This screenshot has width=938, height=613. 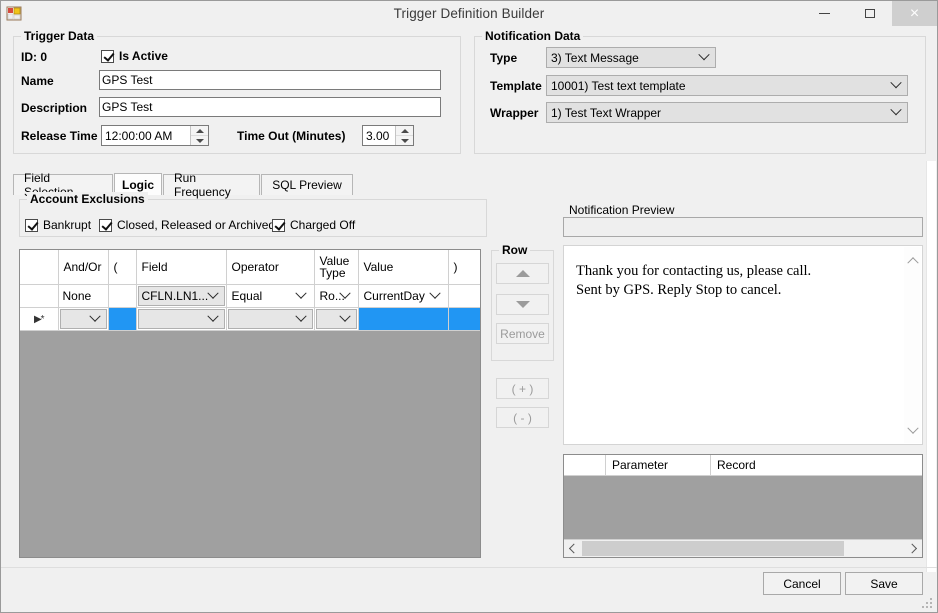 I want to click on time-out-spin-up, so click(x=404, y=131).